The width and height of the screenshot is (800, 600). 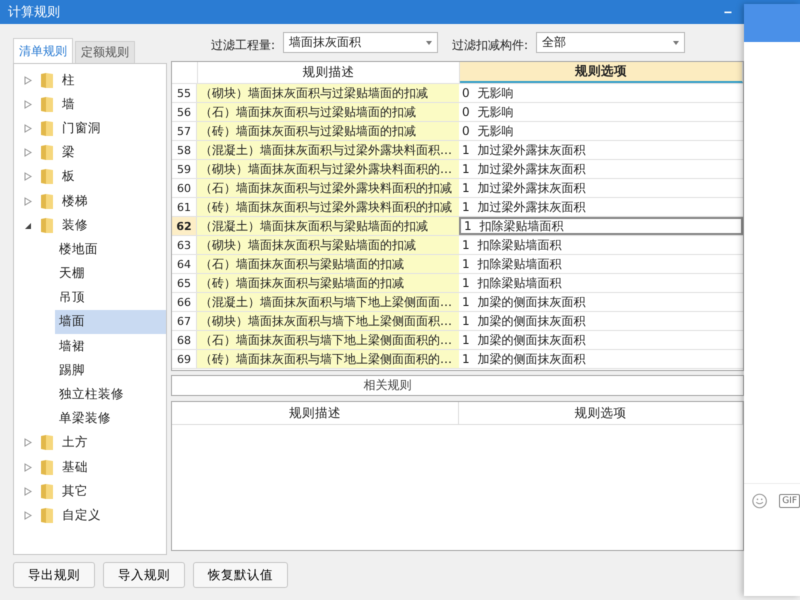 I want to click on table-cell: （石）墙面抹灰面积与过梁贴墙面的扣减, so click(x=328, y=112).